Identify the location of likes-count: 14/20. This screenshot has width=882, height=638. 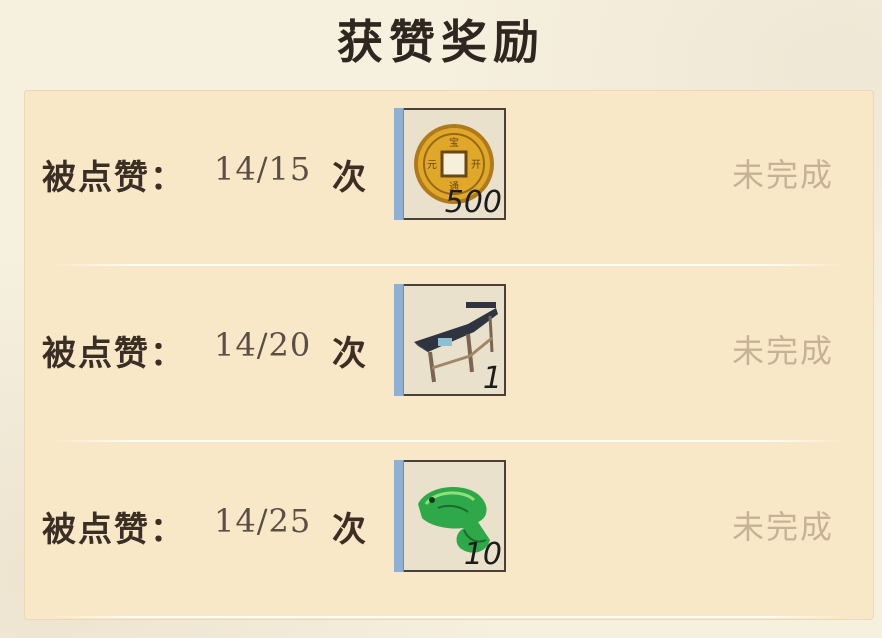
(263, 345).